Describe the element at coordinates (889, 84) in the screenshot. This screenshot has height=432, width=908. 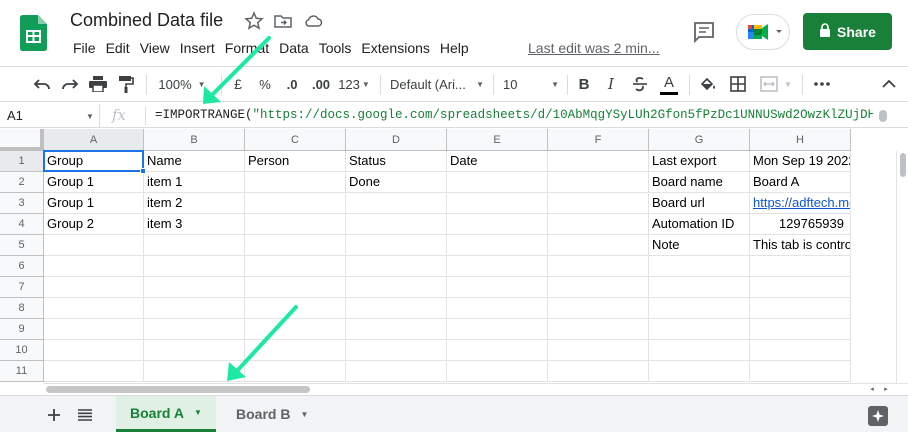
I see `collapse-menus-icon` at that location.